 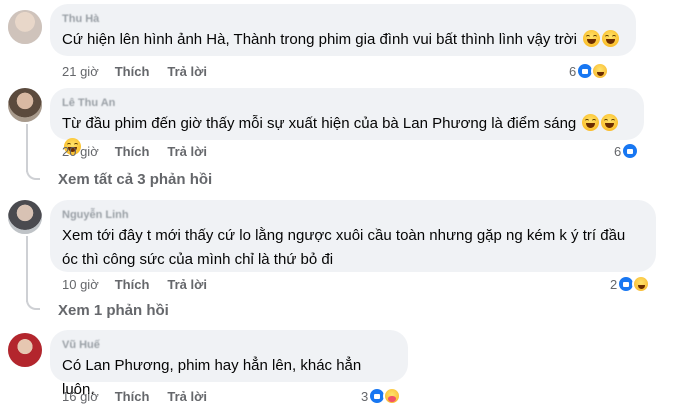 What do you see at coordinates (614, 284) in the screenshot?
I see `reaction-count: 2` at bounding box center [614, 284].